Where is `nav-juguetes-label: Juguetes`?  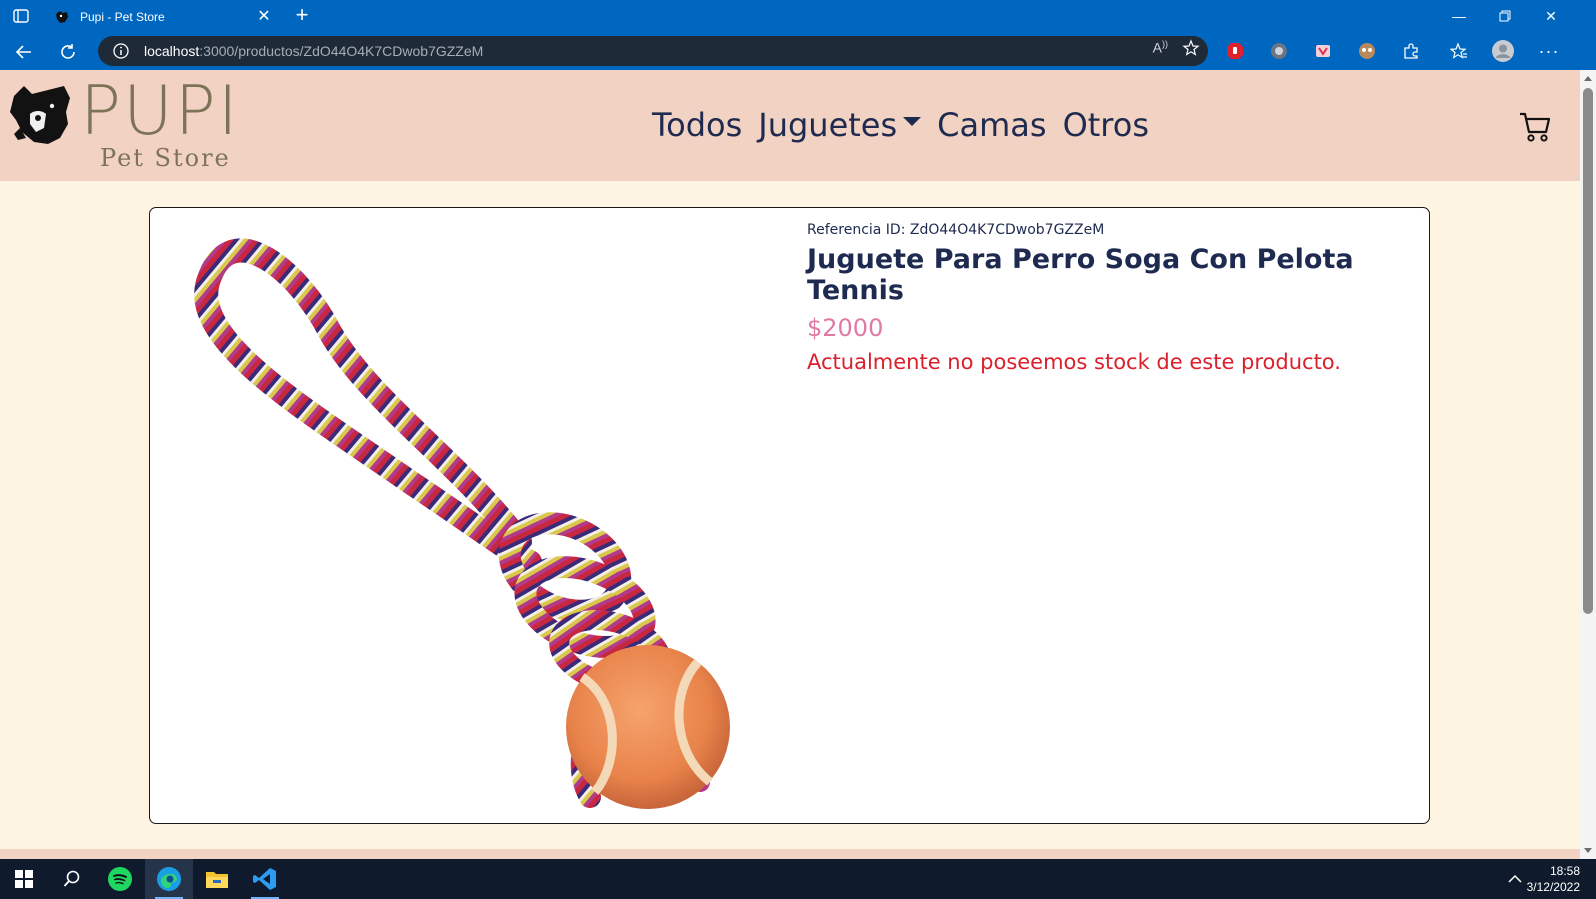 nav-juguetes-label: Juguetes is located at coordinates (828, 125).